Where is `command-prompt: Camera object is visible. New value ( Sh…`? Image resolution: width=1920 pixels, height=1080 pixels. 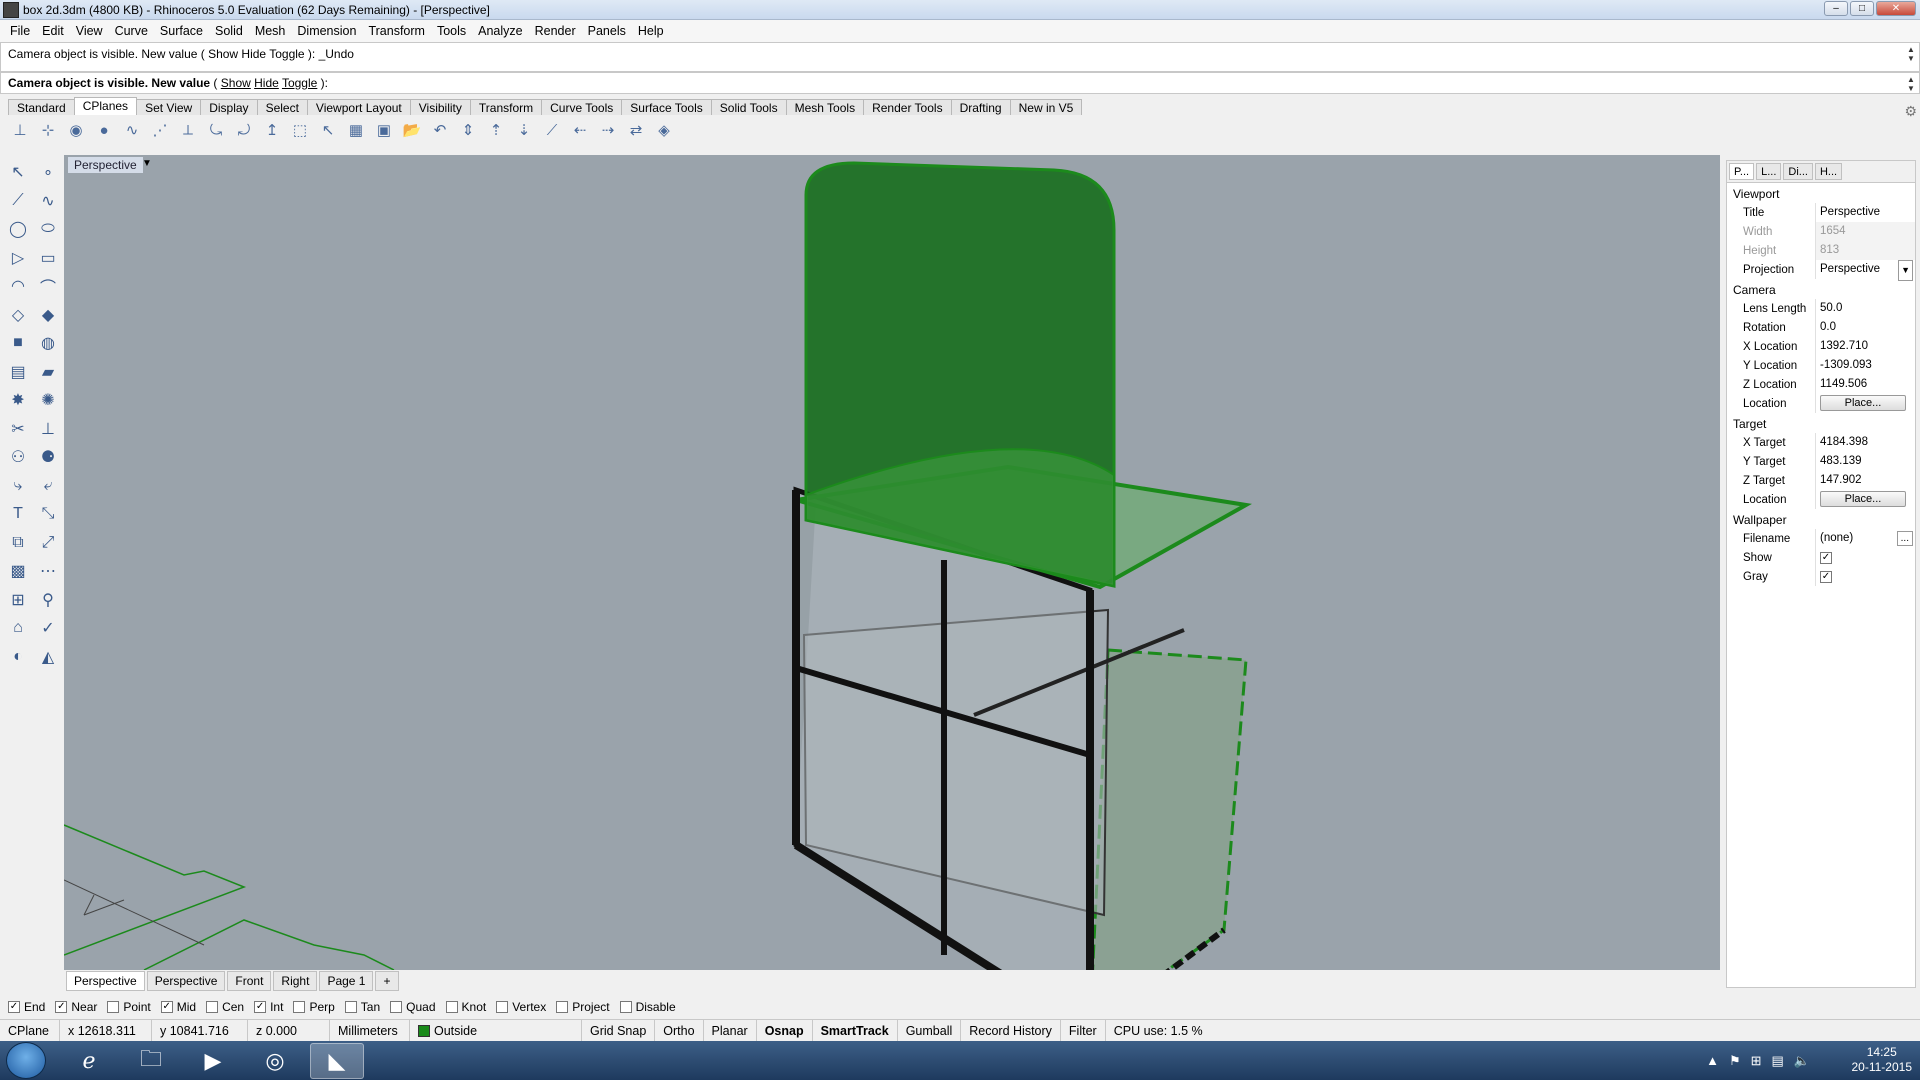 command-prompt: Camera object is visible. New value ( Sh… is located at coordinates (960, 83).